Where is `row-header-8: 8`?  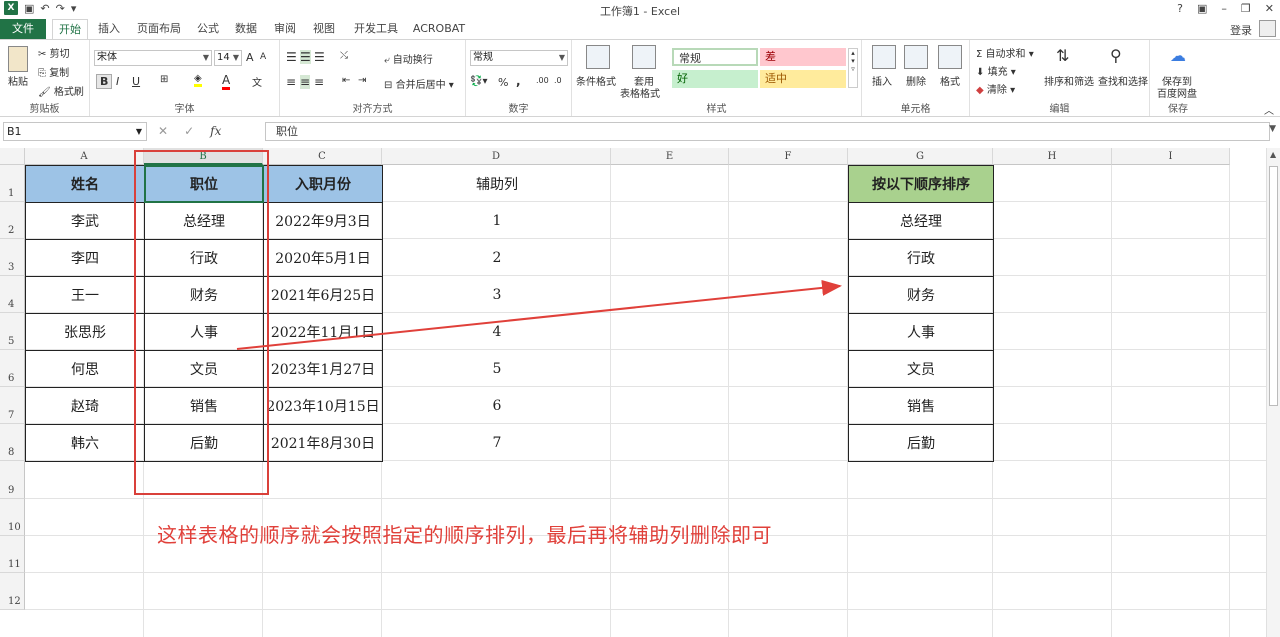 row-header-8: 8 is located at coordinates (12, 442).